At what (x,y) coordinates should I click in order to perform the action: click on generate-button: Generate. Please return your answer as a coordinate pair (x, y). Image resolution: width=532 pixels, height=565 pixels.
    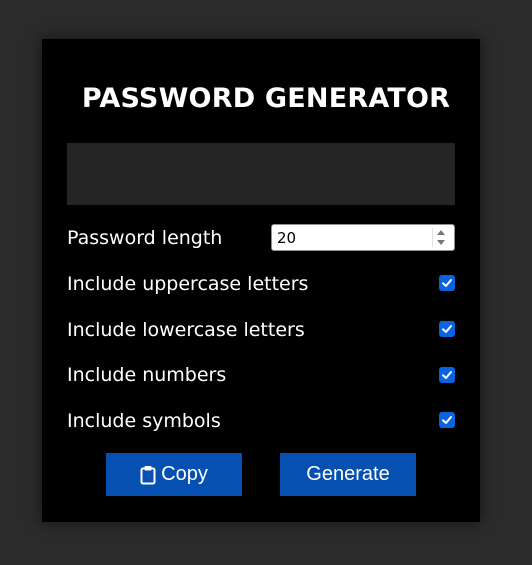
    Looking at the image, I should click on (348, 474).